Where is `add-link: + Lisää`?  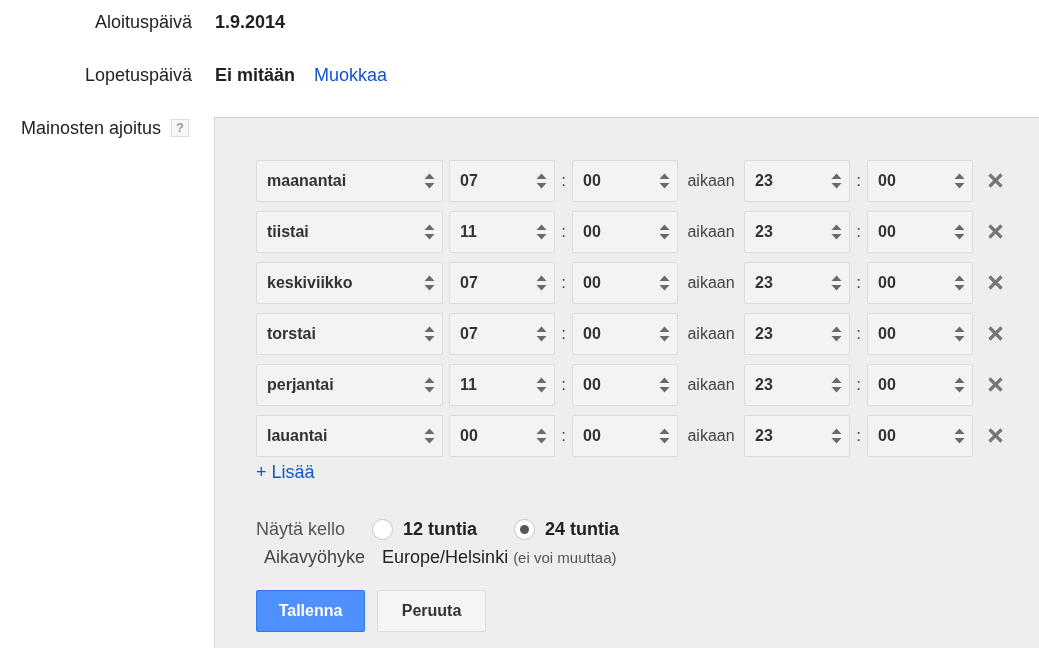 add-link: + Lisää is located at coordinates (285, 472).